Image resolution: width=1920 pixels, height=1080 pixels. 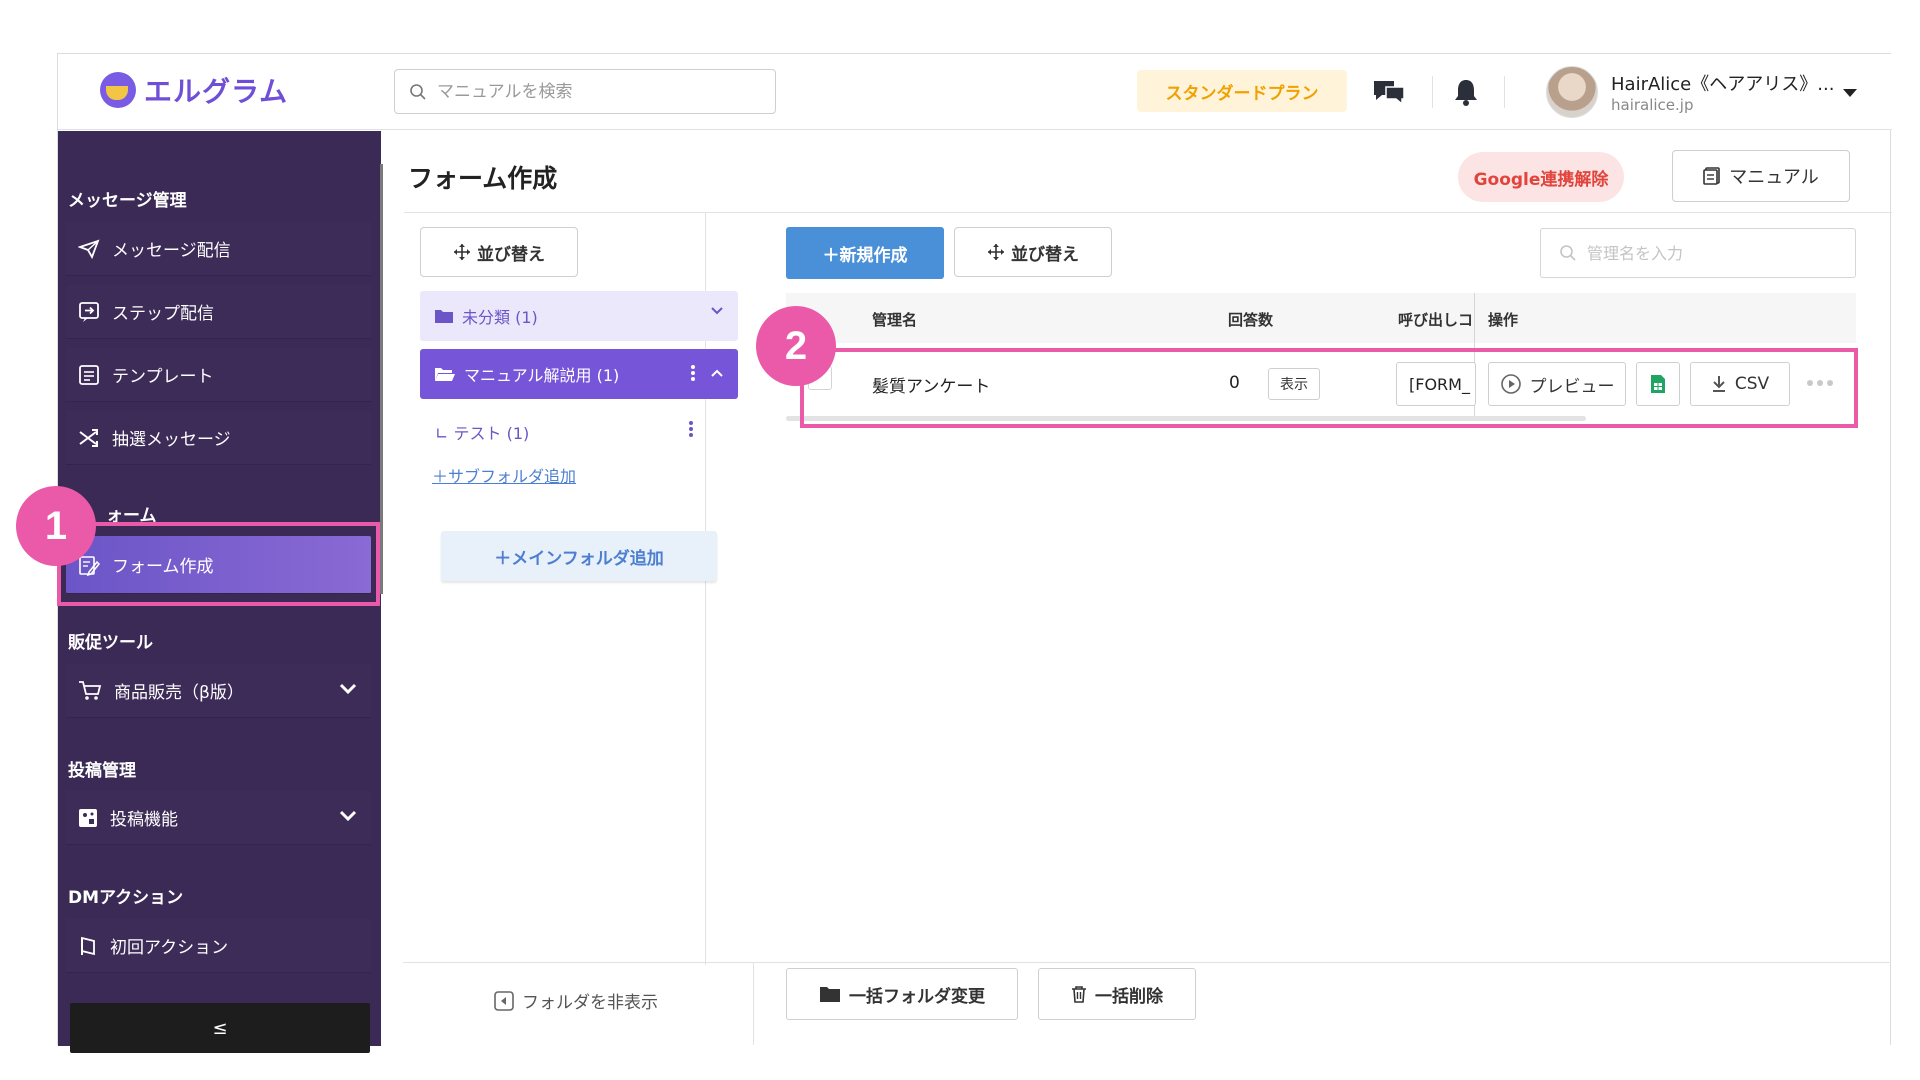 I want to click on form-sort-label: 並び替え, so click(x=1045, y=254).